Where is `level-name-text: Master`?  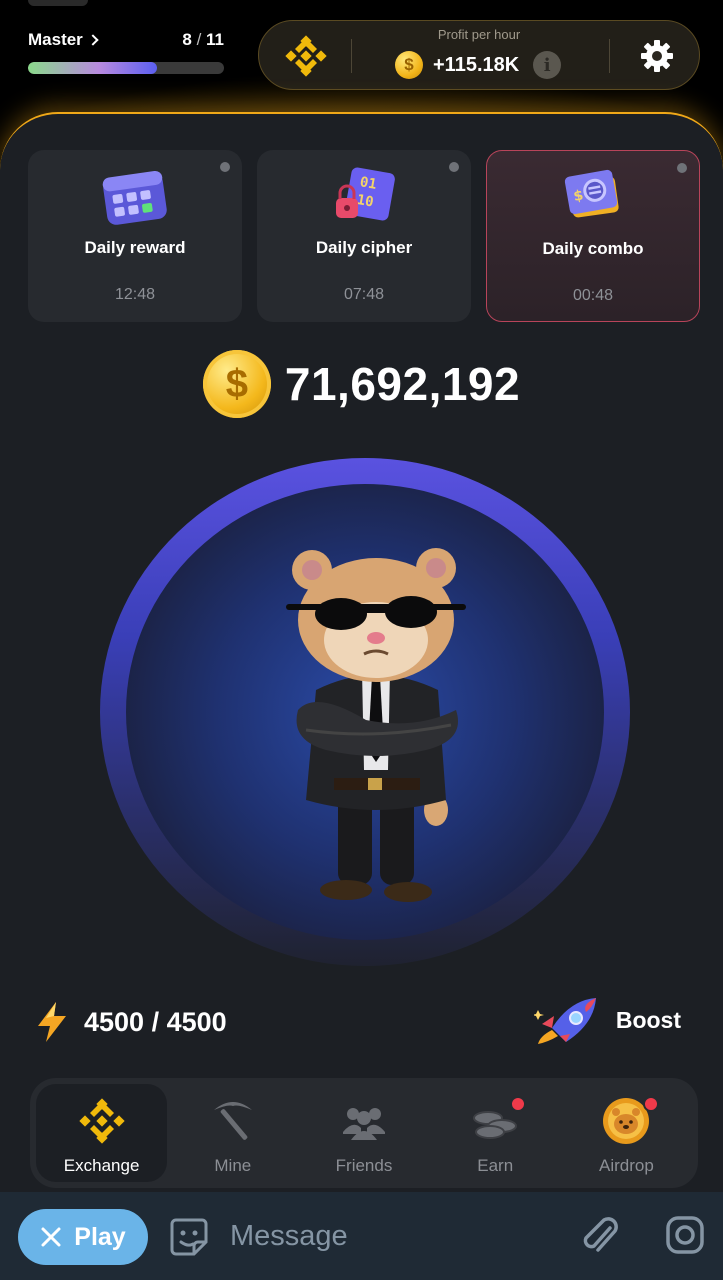
level-name-text: Master is located at coordinates (55, 39).